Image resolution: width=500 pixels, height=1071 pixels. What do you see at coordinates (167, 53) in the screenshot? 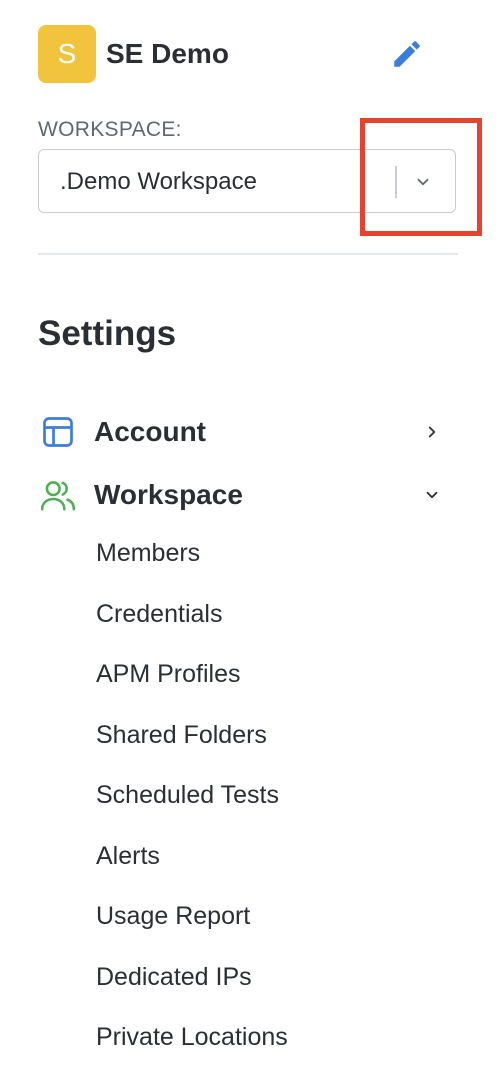
I see `org-name: SE Demo` at bounding box center [167, 53].